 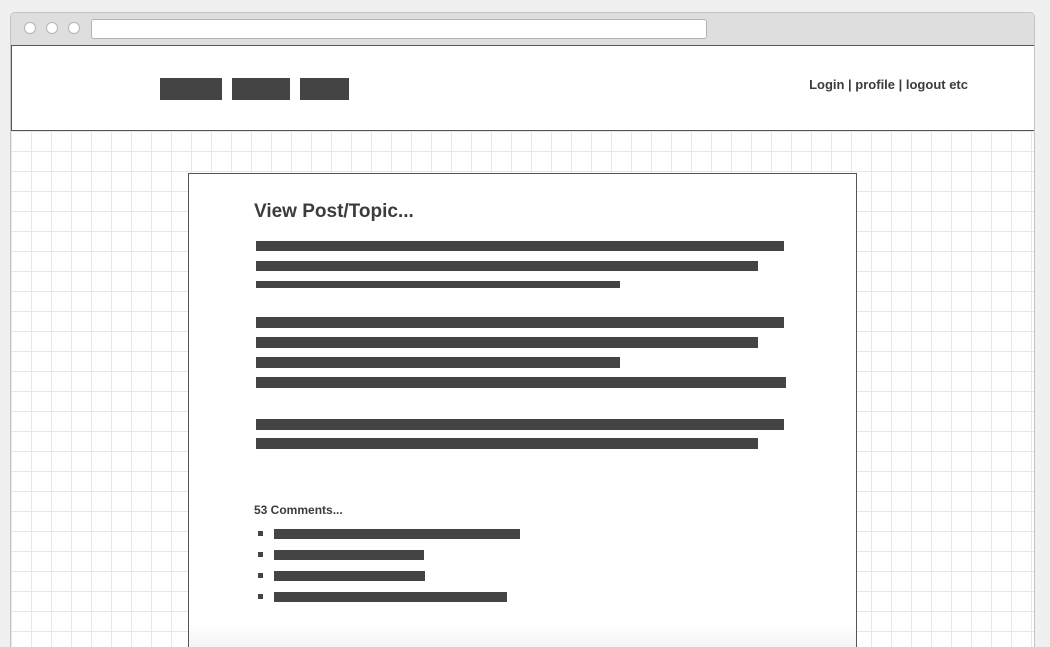 What do you see at coordinates (74, 28) in the screenshot?
I see `maximize-window-button` at bounding box center [74, 28].